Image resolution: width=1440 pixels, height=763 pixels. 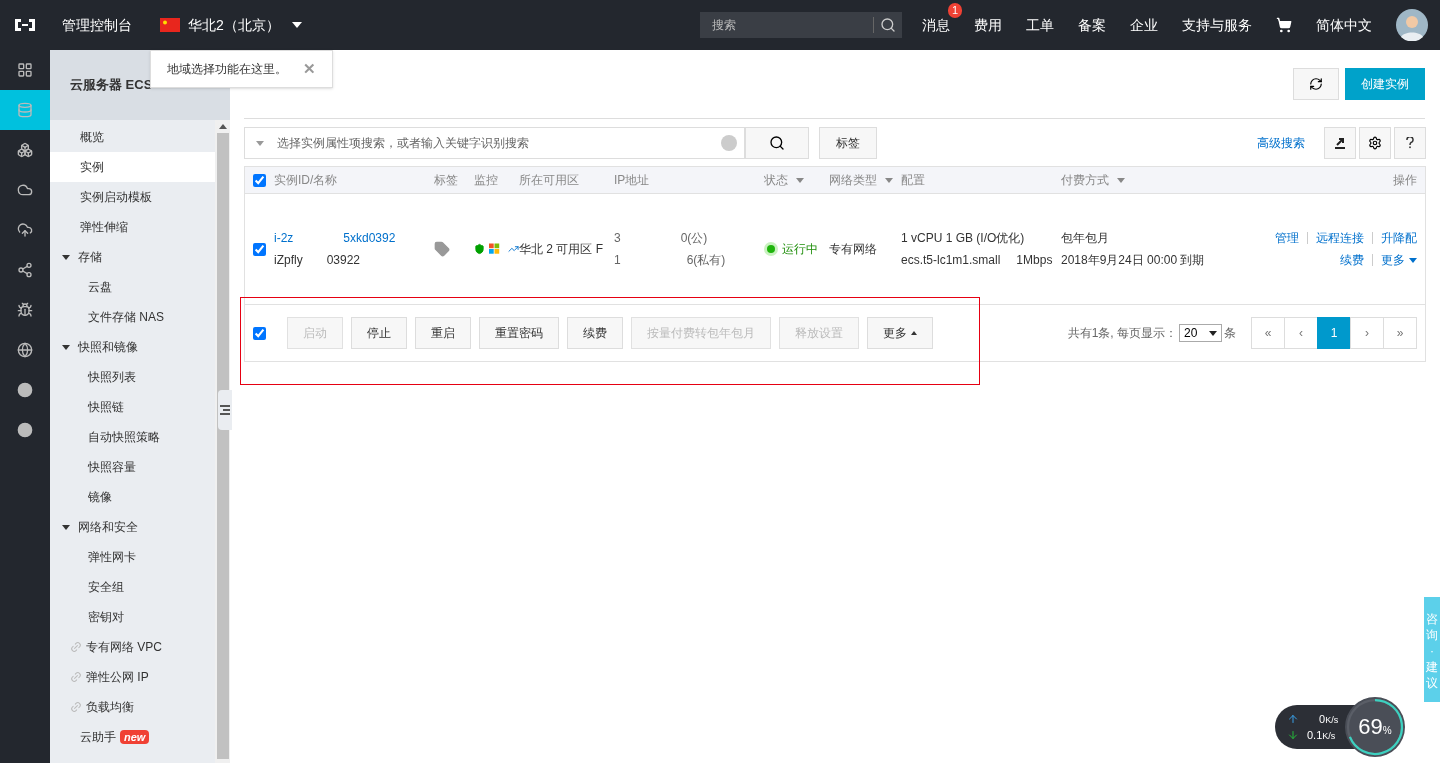 What do you see at coordinates (25, 25) in the screenshot?
I see `logo-icon` at bounding box center [25, 25].